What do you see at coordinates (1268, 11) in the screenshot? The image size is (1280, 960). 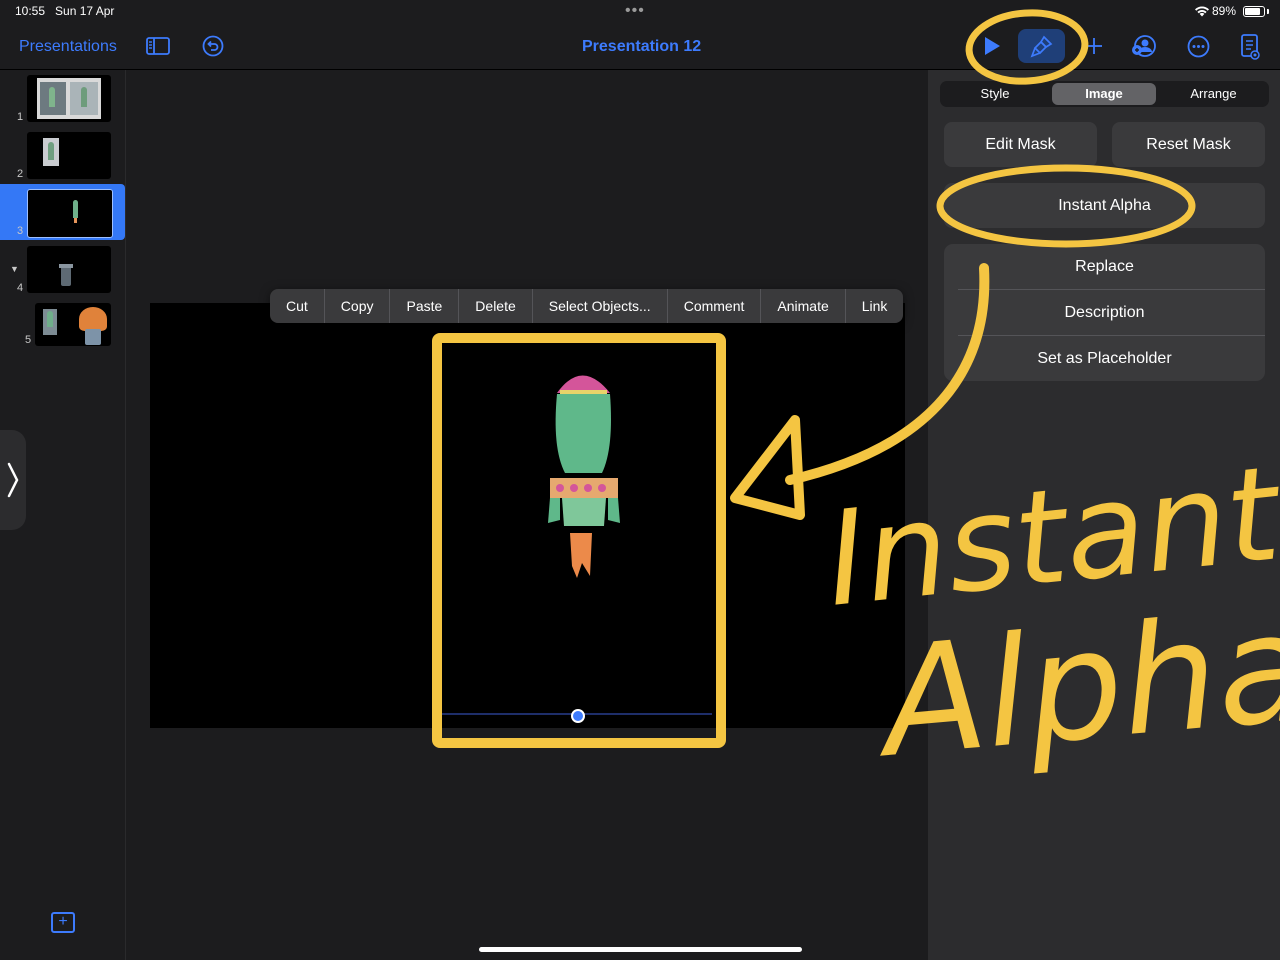 I see `battery-tip` at bounding box center [1268, 11].